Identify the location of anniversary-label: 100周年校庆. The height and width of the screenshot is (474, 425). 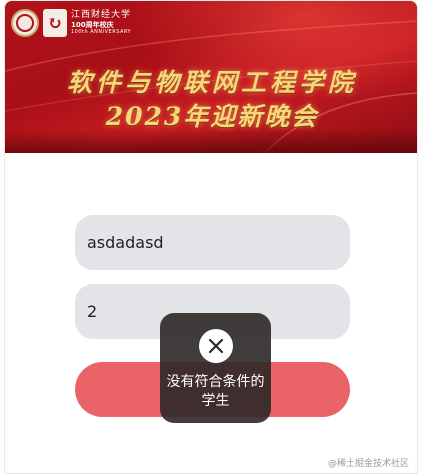
(92, 25).